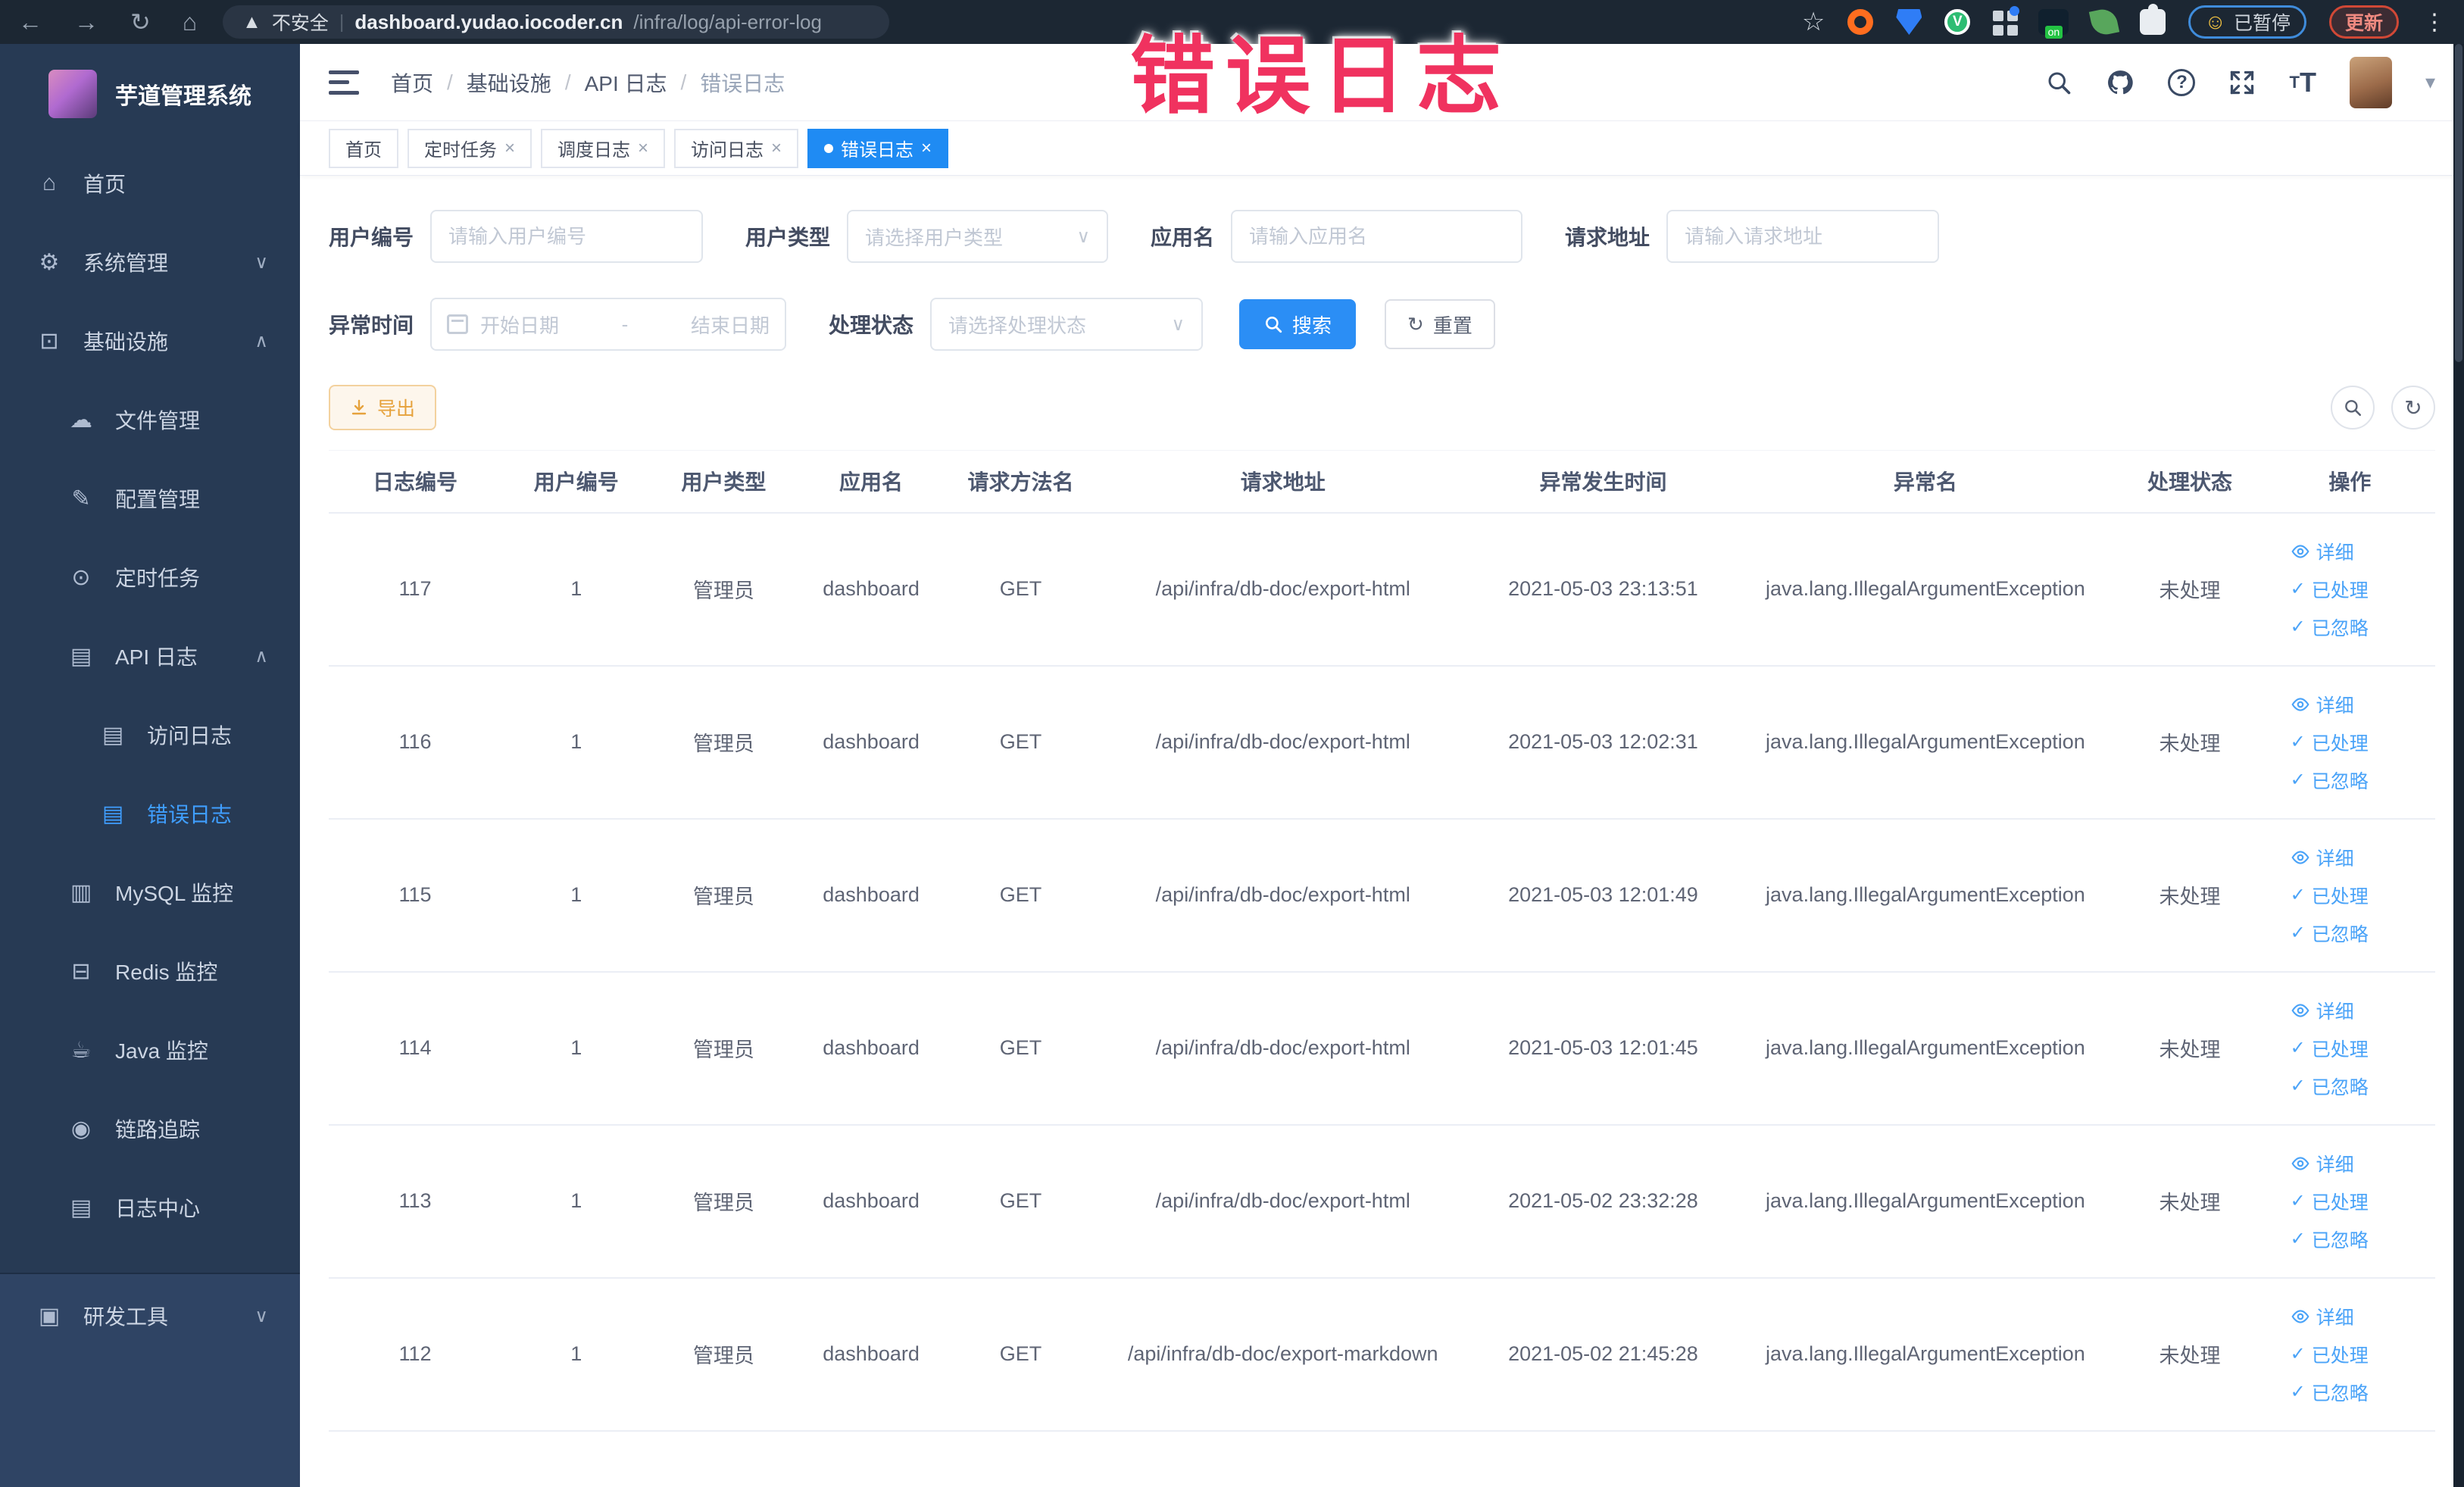 This screenshot has height=1487, width=2464. What do you see at coordinates (150, 94) in the screenshot?
I see `app-logo: 芋道管理系统` at bounding box center [150, 94].